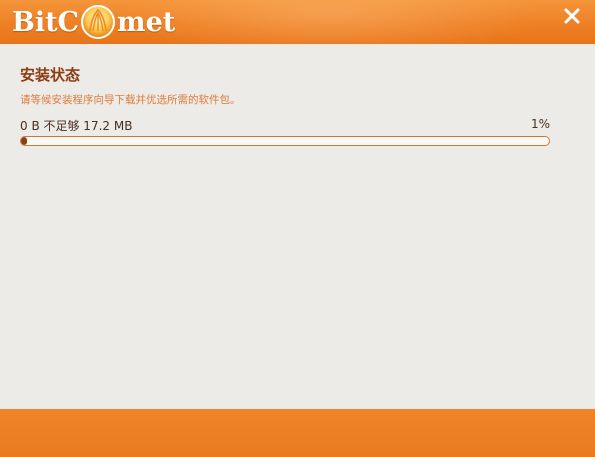 This screenshot has height=457, width=595. What do you see at coordinates (98, 22) in the screenshot?
I see `comet-orb-icon` at bounding box center [98, 22].